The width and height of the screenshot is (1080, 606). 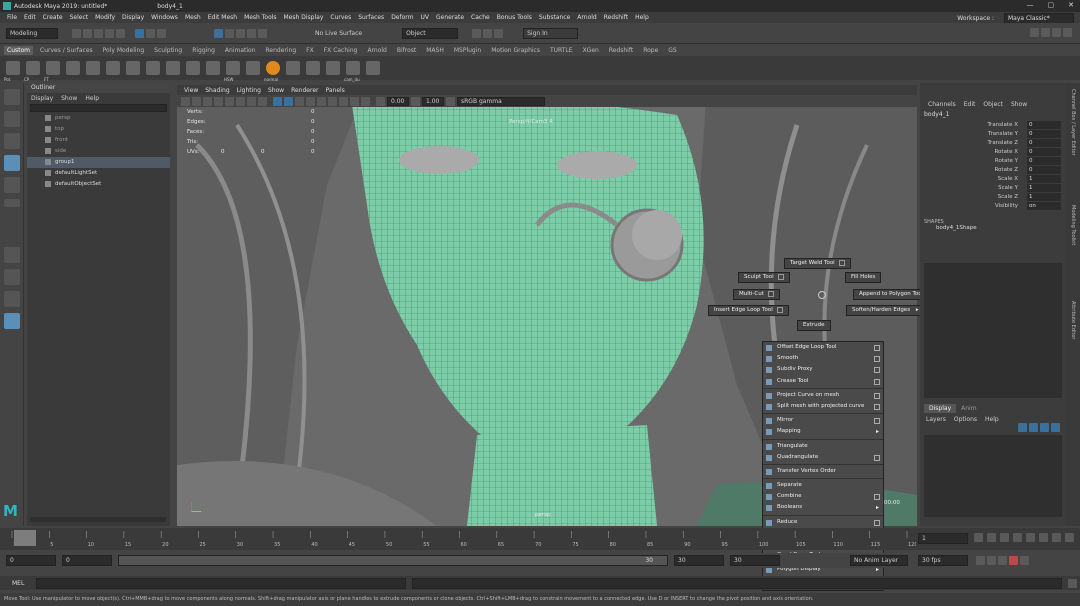 What do you see at coordinates (823, 420) in the screenshot?
I see `menu-item-mirror: Mirror` at bounding box center [823, 420].